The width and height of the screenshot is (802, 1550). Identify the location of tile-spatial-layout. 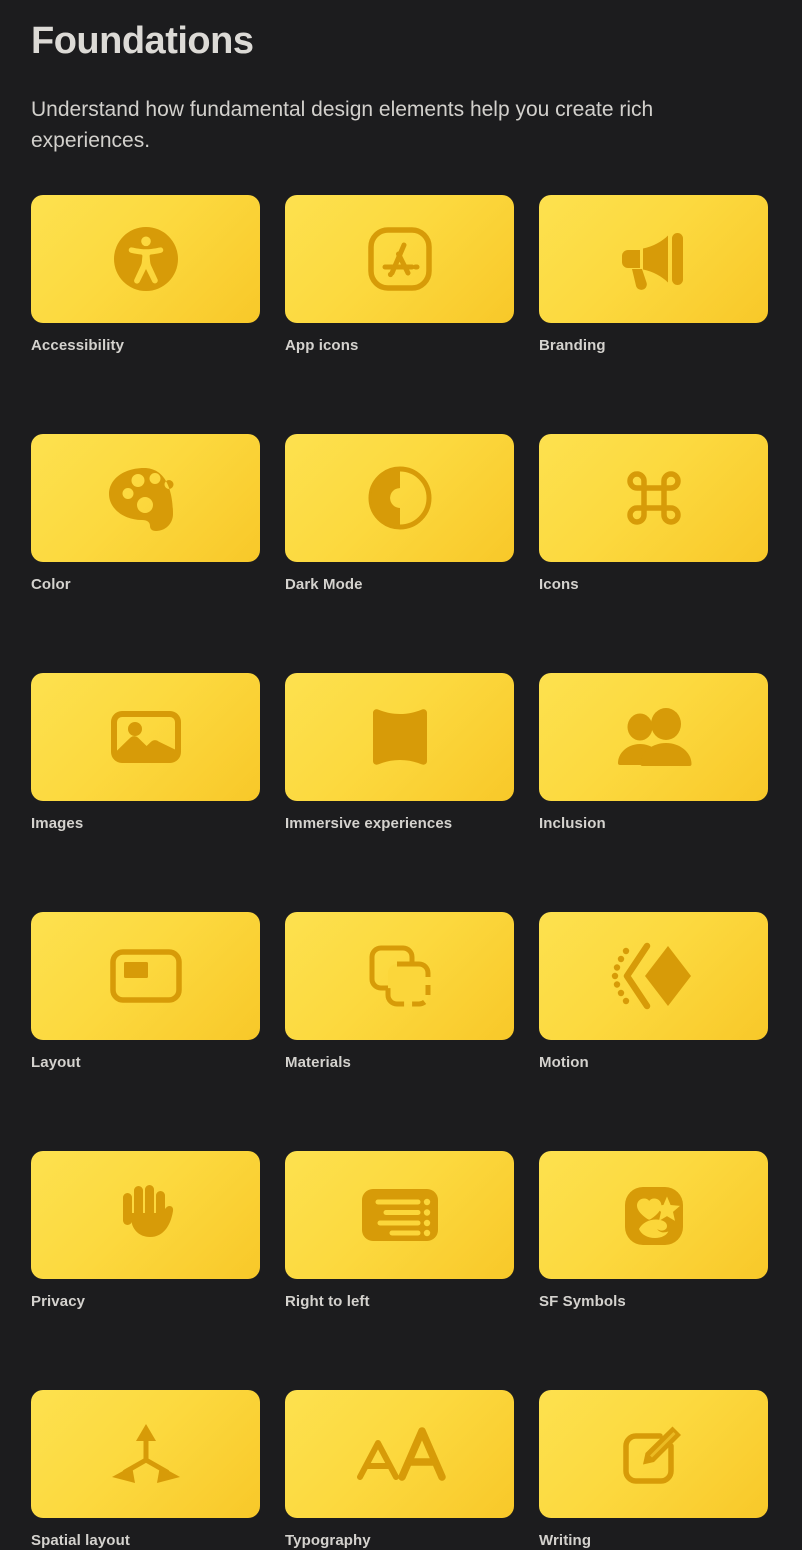
(145, 1453).